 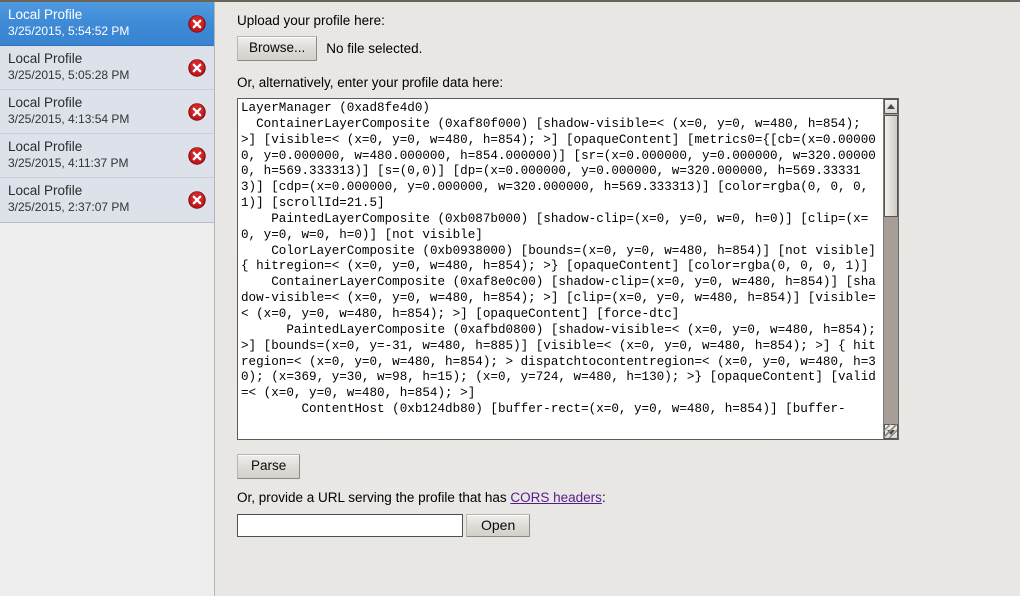 What do you see at coordinates (556, 497) in the screenshot?
I see `cors-headers-link: CORS headers` at bounding box center [556, 497].